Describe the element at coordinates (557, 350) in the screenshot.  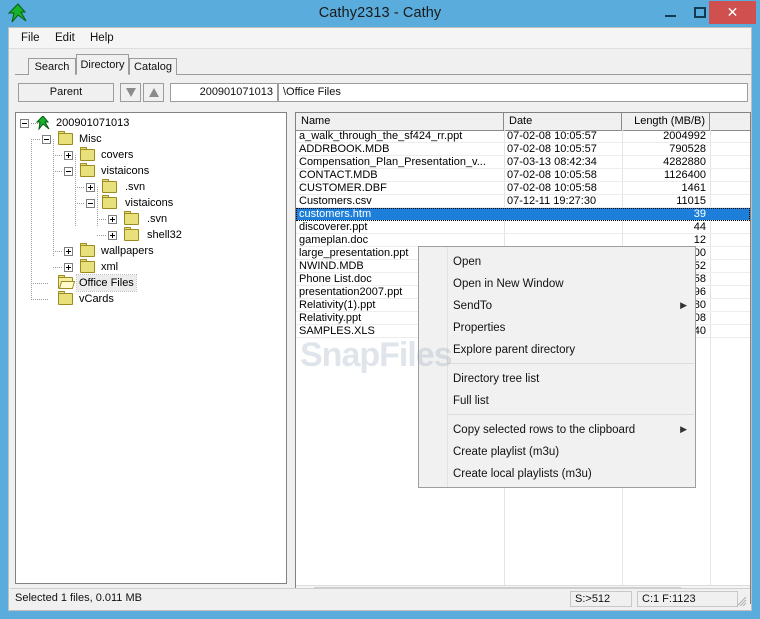
I see `menu-item-explore-parent-directory: Explore parent directory` at that location.